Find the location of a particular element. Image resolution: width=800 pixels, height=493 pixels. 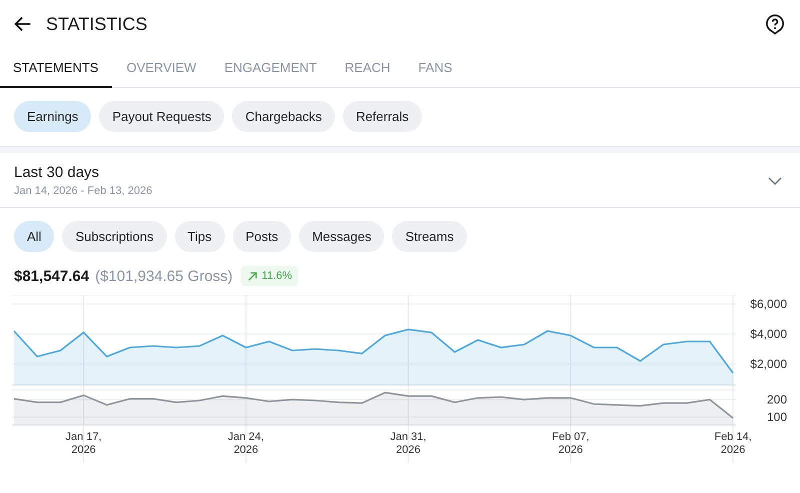

date-range: Jan 14, 2026 - Feb 13, 2026 is located at coordinates (84, 191).